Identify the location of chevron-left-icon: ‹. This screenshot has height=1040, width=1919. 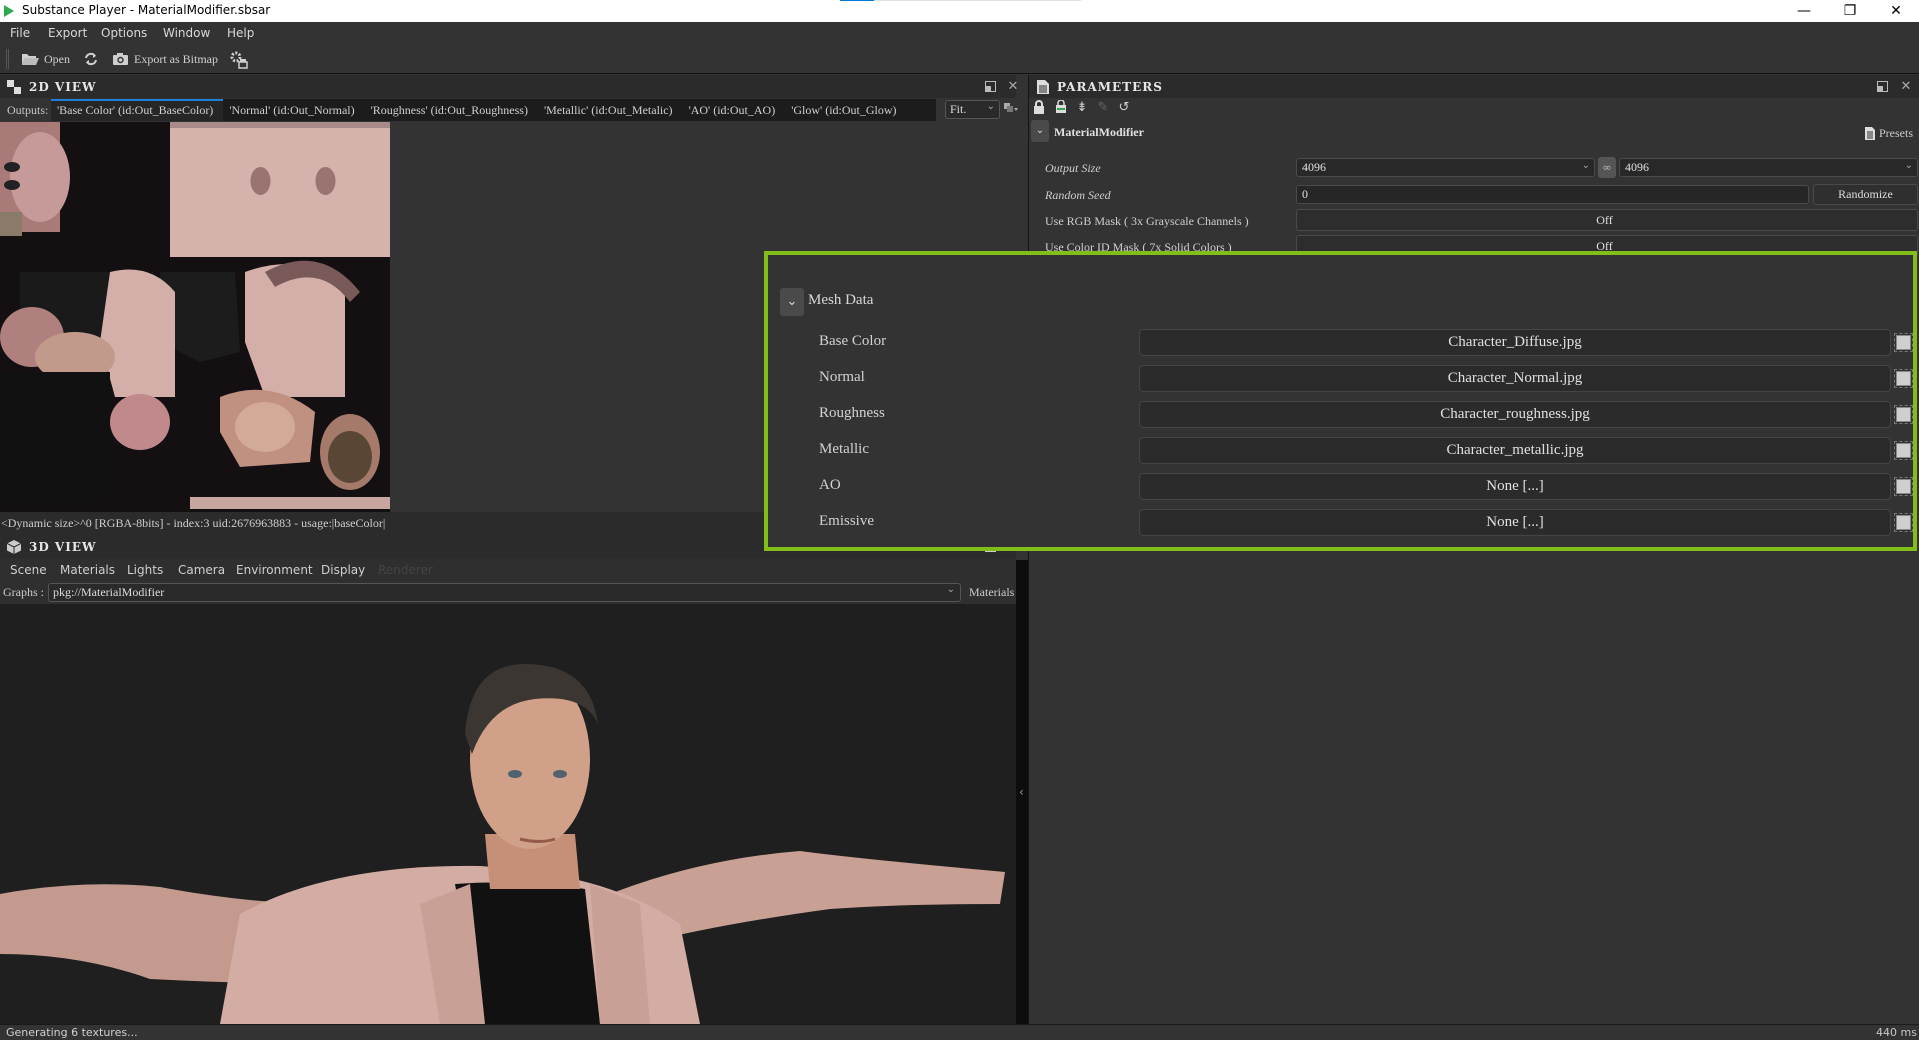
(1021, 792).